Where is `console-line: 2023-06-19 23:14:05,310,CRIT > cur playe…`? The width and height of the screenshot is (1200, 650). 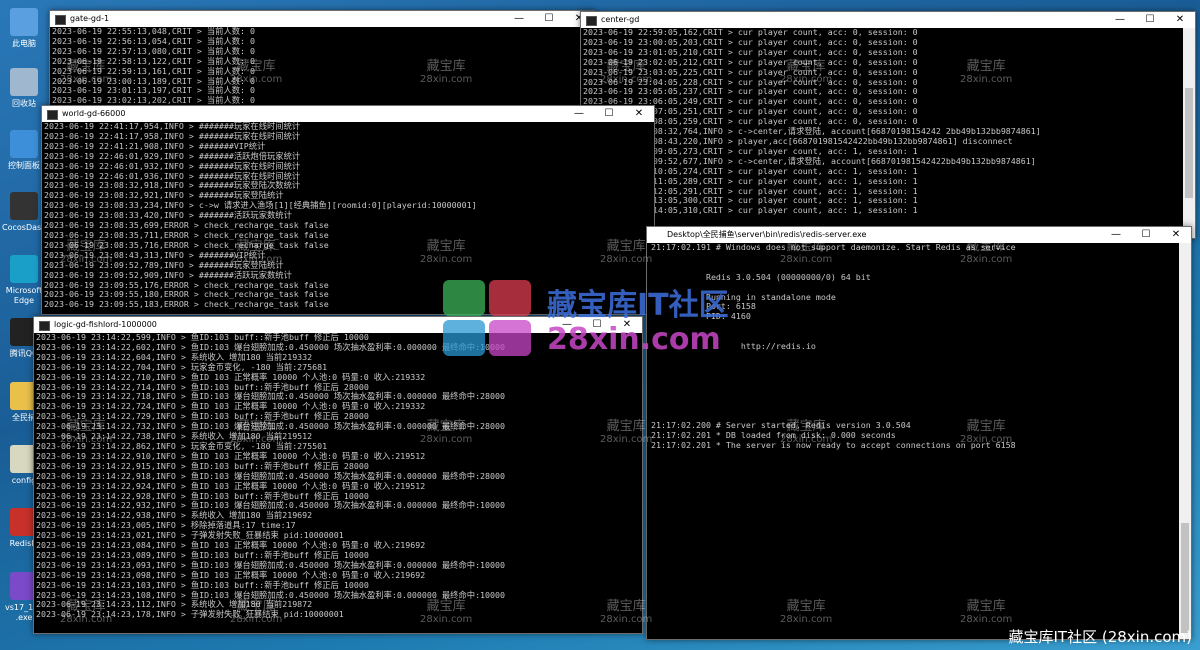 console-line: 2023-06-19 23:14:05,310,CRIT > cur playe… is located at coordinates (750, 210).